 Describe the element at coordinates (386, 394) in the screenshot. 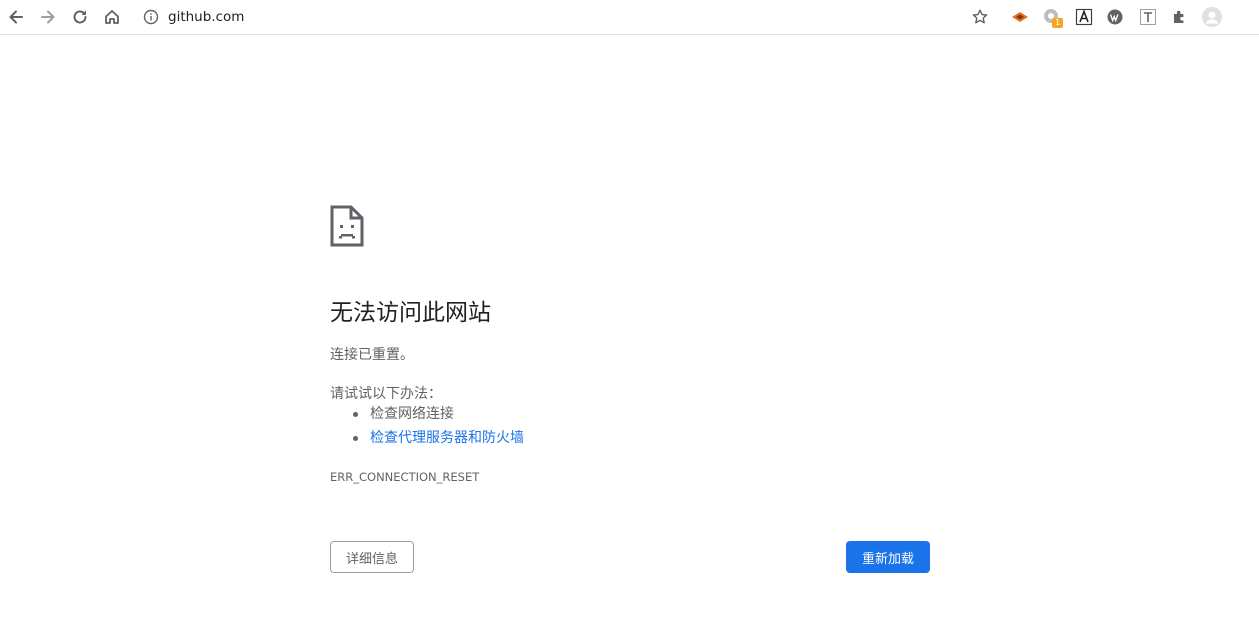

I see `try-heading: 请试试以下办法：` at that location.